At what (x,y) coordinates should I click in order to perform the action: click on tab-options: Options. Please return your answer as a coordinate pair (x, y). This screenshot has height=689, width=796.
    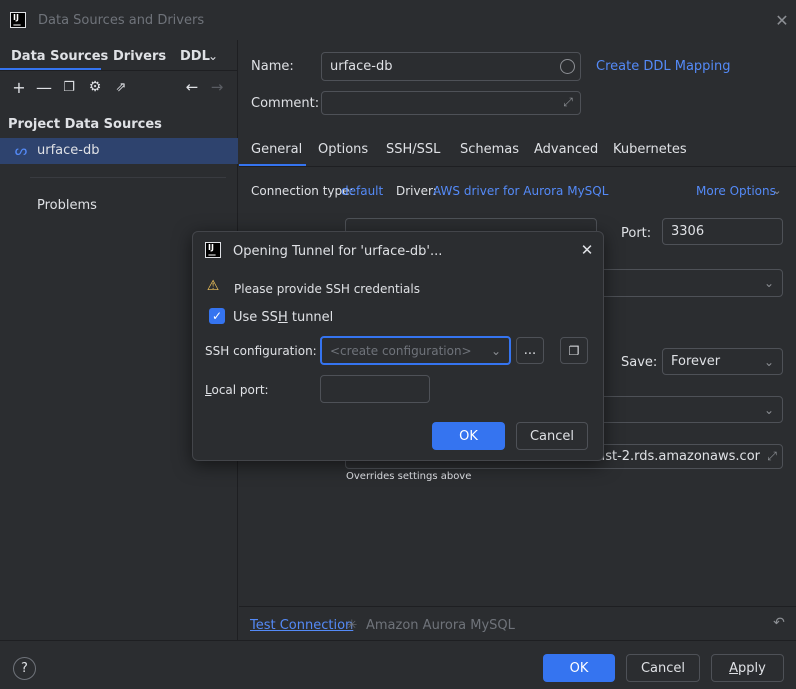
    Looking at the image, I should click on (343, 149).